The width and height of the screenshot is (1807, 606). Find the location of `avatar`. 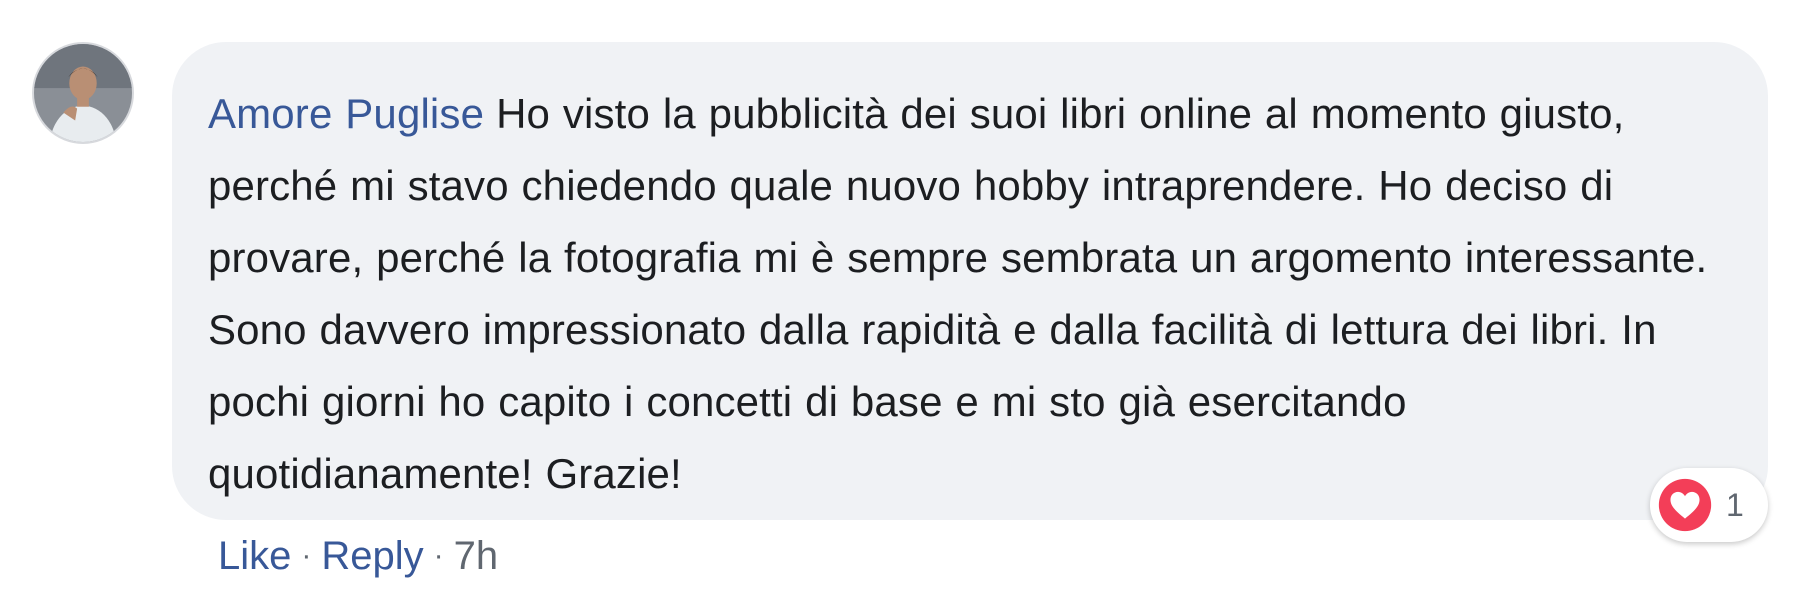

avatar is located at coordinates (83, 93).